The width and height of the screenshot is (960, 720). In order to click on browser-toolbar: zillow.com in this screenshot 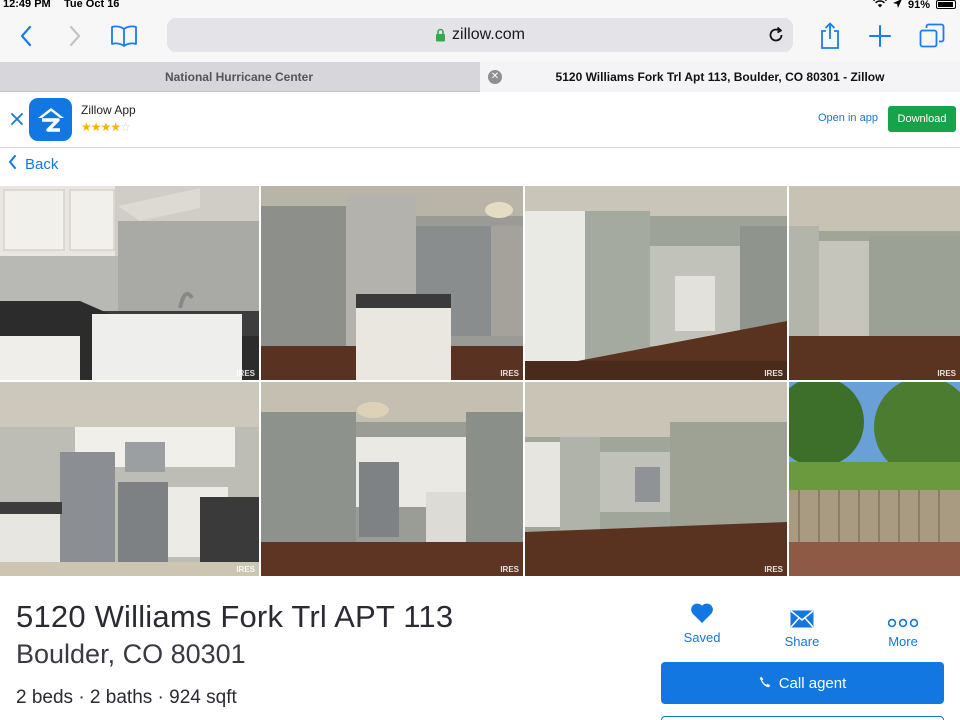, I will do `click(480, 37)`.